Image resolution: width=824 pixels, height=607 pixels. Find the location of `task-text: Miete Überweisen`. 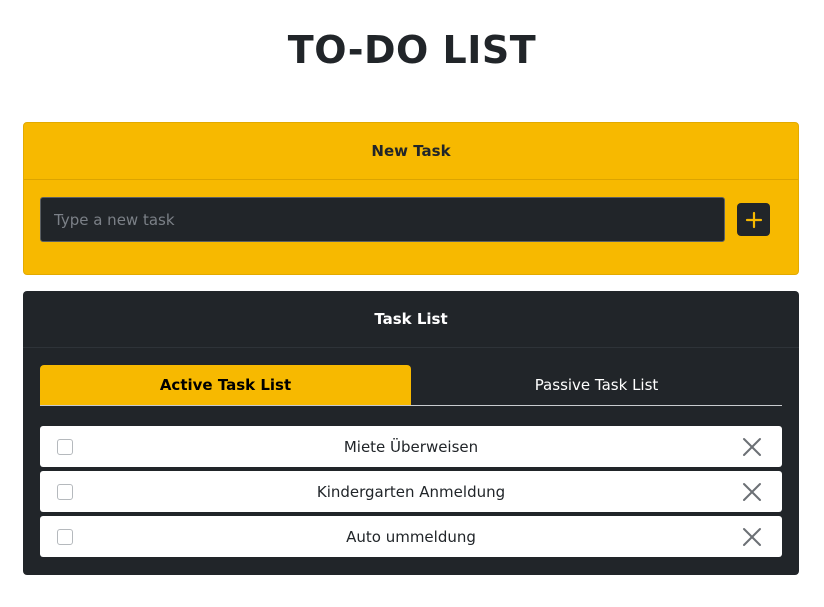

task-text: Miete Überweisen is located at coordinates (411, 446).